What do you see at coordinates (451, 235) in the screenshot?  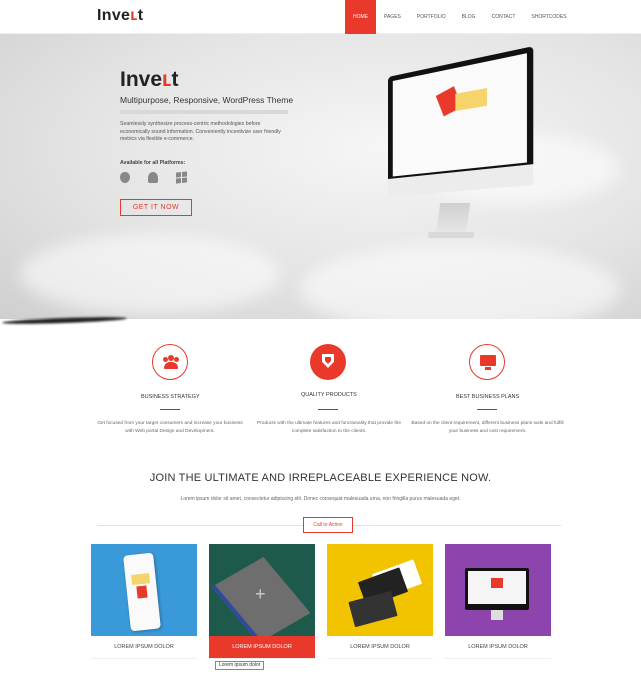 I see `imac-base` at bounding box center [451, 235].